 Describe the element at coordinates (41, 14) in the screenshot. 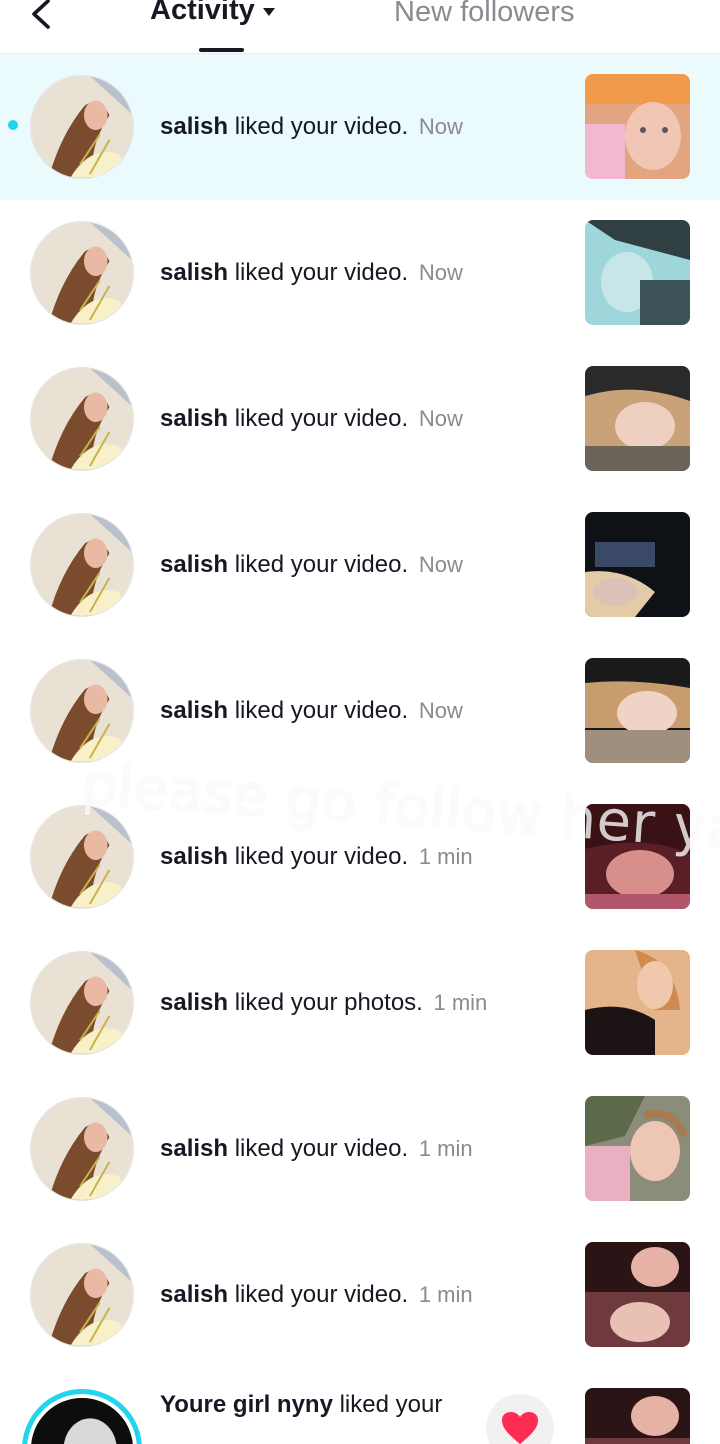

I see `chevron-left-icon` at that location.